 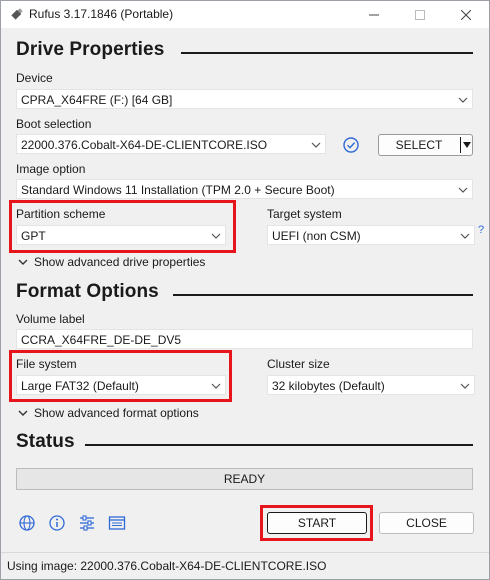 I want to click on checksum-icon, so click(x=351, y=145).